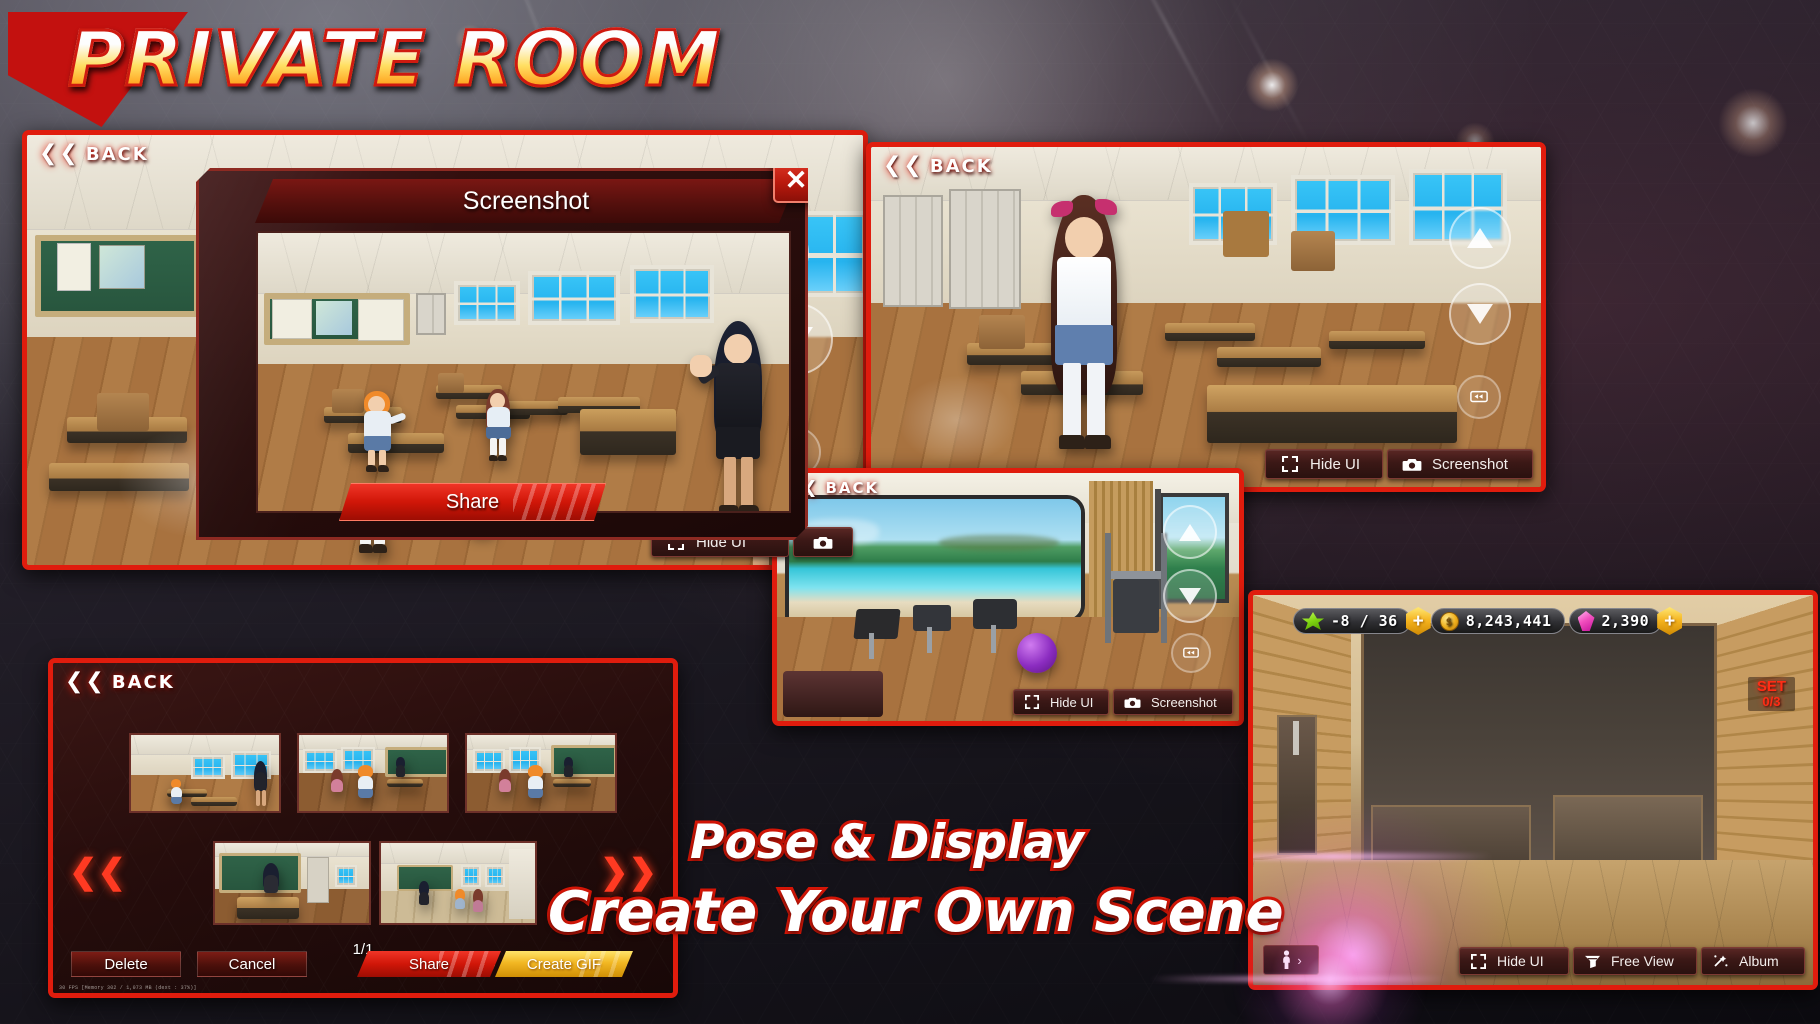  Describe the element at coordinates (1759, 961) in the screenshot. I see `album-label: Album` at that location.